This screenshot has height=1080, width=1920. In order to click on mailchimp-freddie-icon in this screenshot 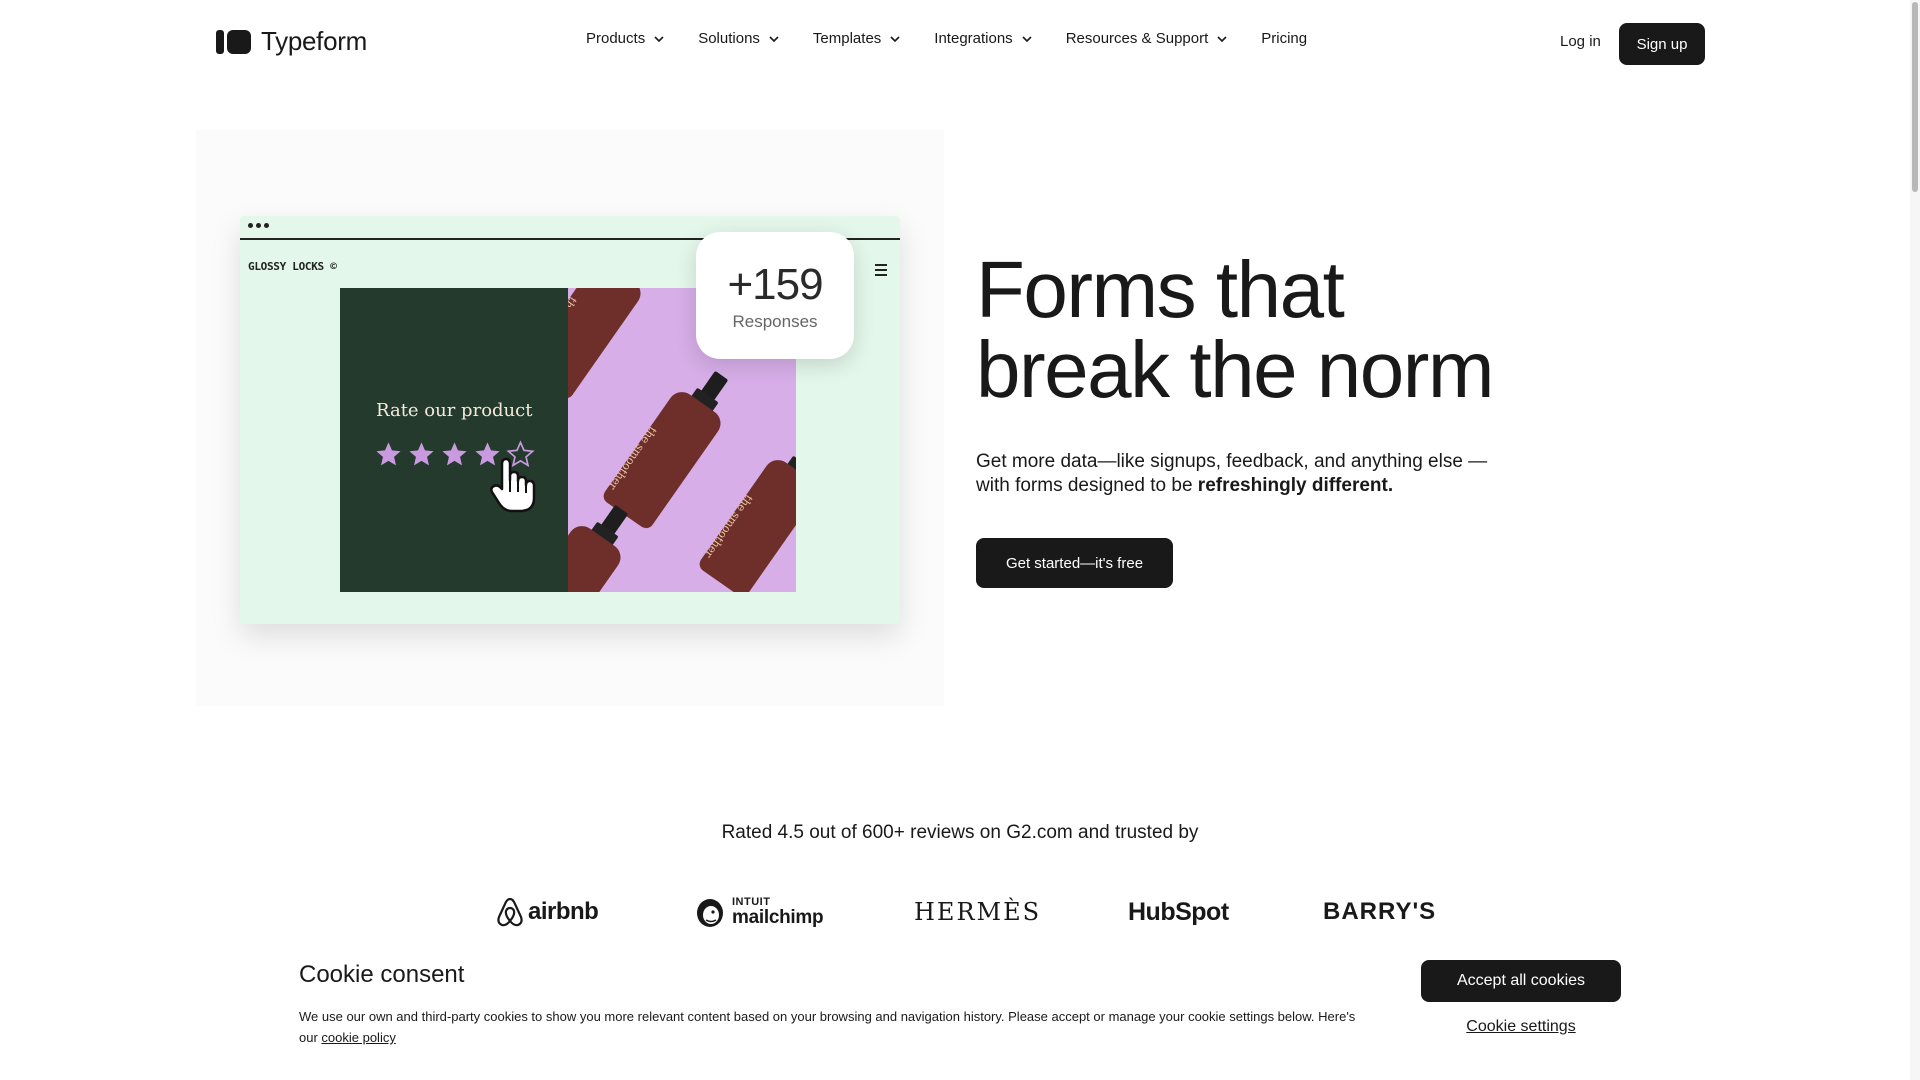, I will do `click(710, 913)`.